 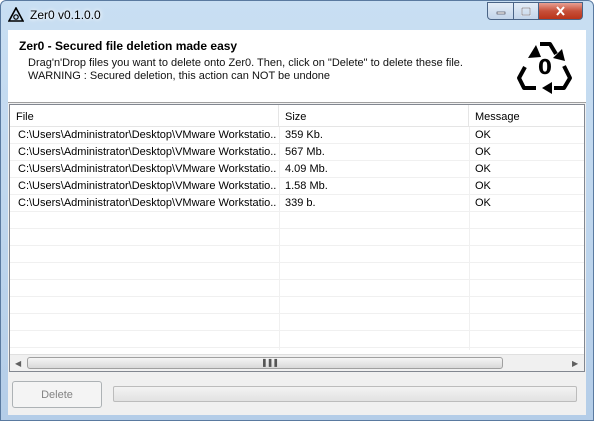 I want to click on title-bar: Zer0 v0.1.0.0, so click(x=297, y=15).